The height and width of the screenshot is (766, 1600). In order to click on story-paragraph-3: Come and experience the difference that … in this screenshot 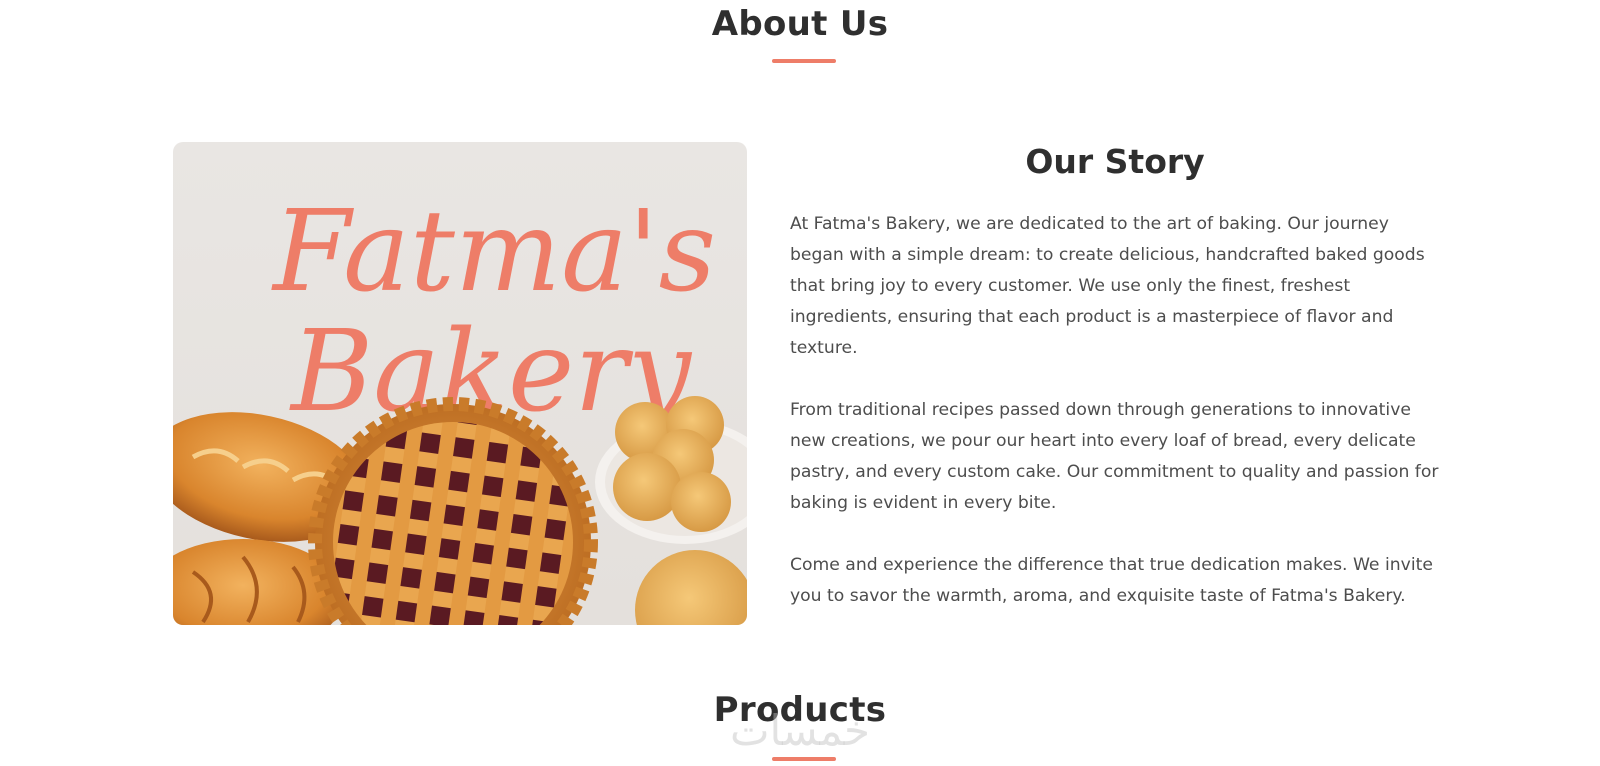, I will do `click(1111, 580)`.